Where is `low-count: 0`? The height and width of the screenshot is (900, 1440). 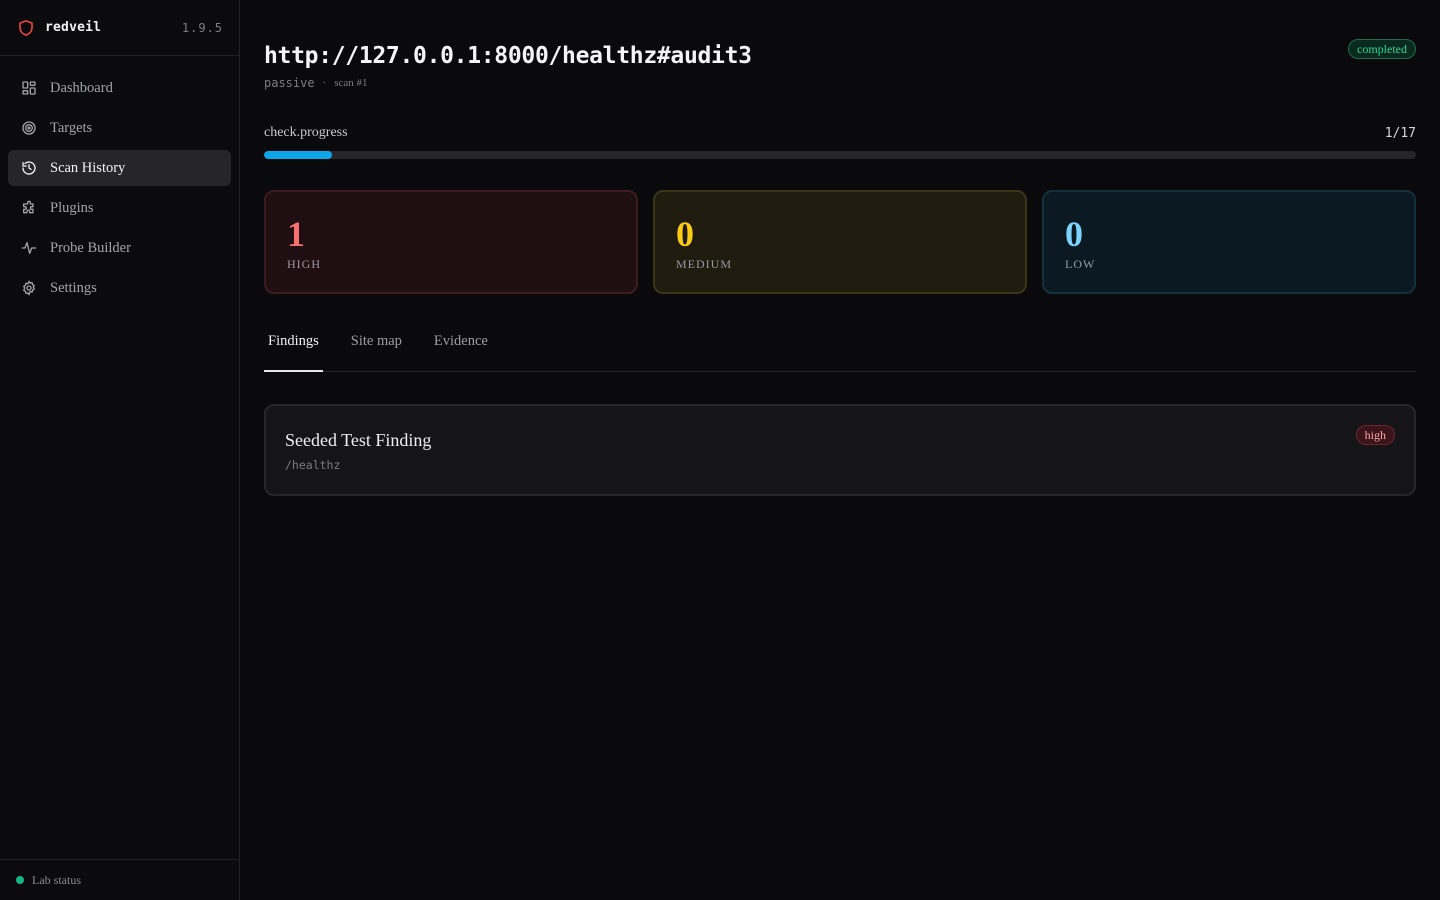 low-count: 0 is located at coordinates (1074, 234).